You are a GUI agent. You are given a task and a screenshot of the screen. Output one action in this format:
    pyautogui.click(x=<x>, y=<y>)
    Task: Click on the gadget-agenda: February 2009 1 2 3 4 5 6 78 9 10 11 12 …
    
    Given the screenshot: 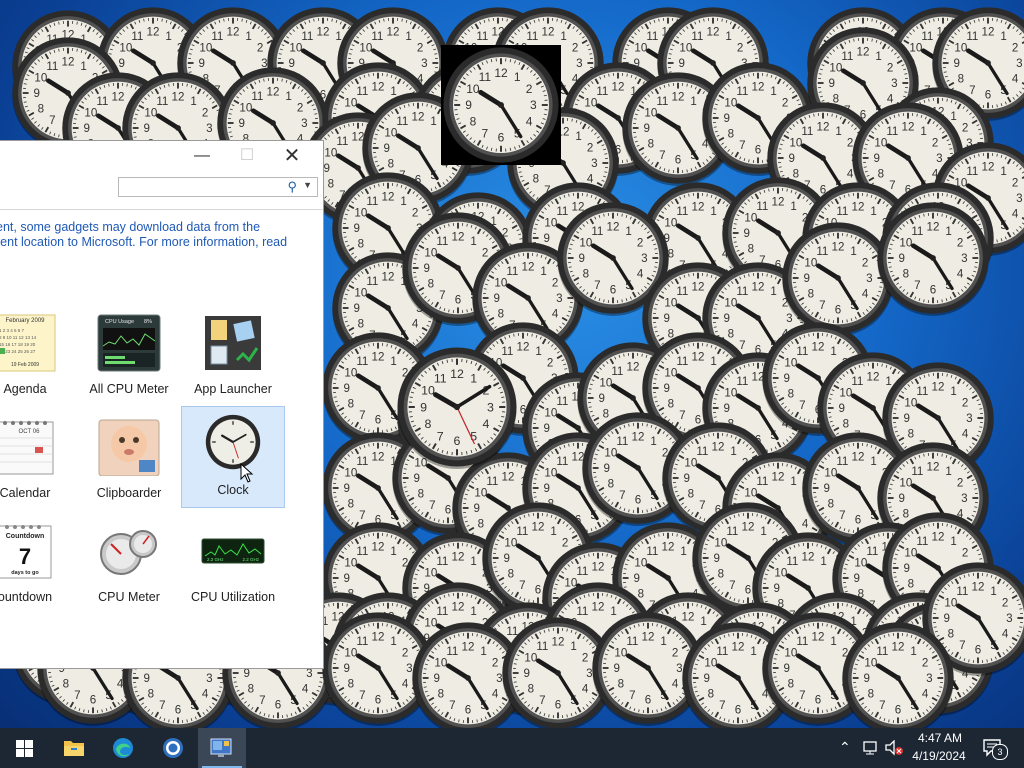 What is the action you would take?
    pyautogui.click(x=38, y=357)
    